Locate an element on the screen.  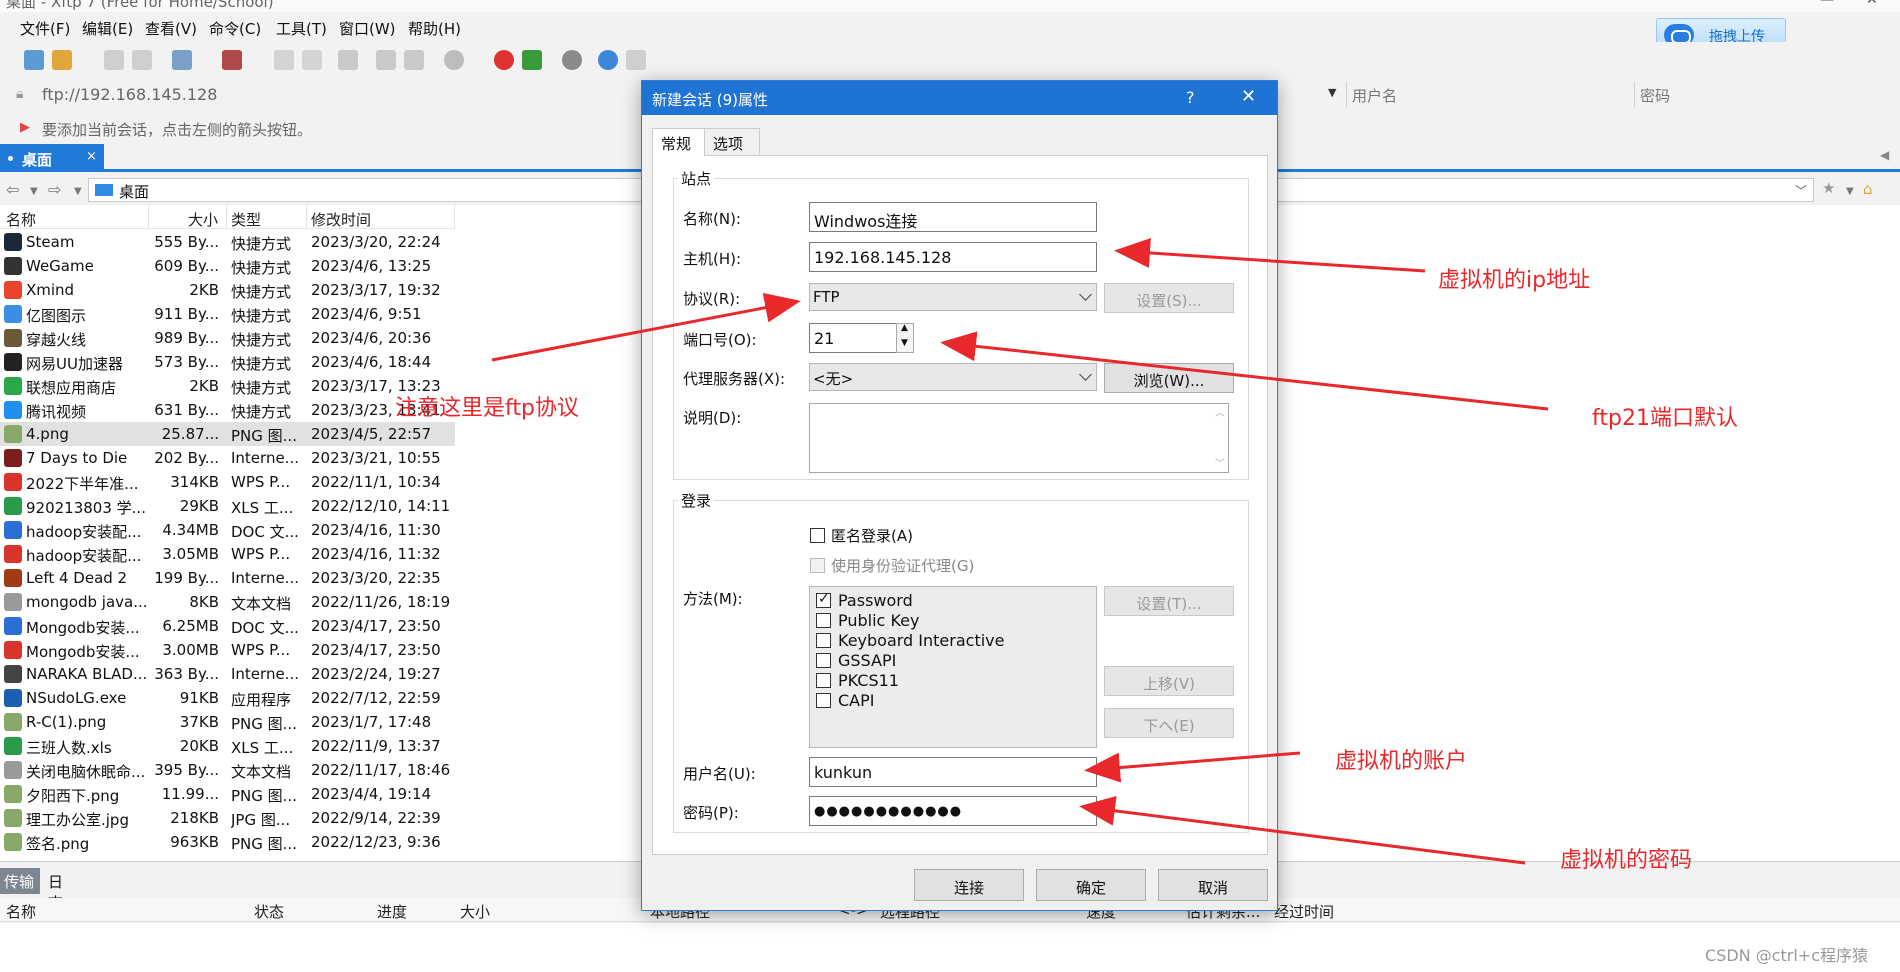
help-icon: ? is located at coordinates (1190, 97).